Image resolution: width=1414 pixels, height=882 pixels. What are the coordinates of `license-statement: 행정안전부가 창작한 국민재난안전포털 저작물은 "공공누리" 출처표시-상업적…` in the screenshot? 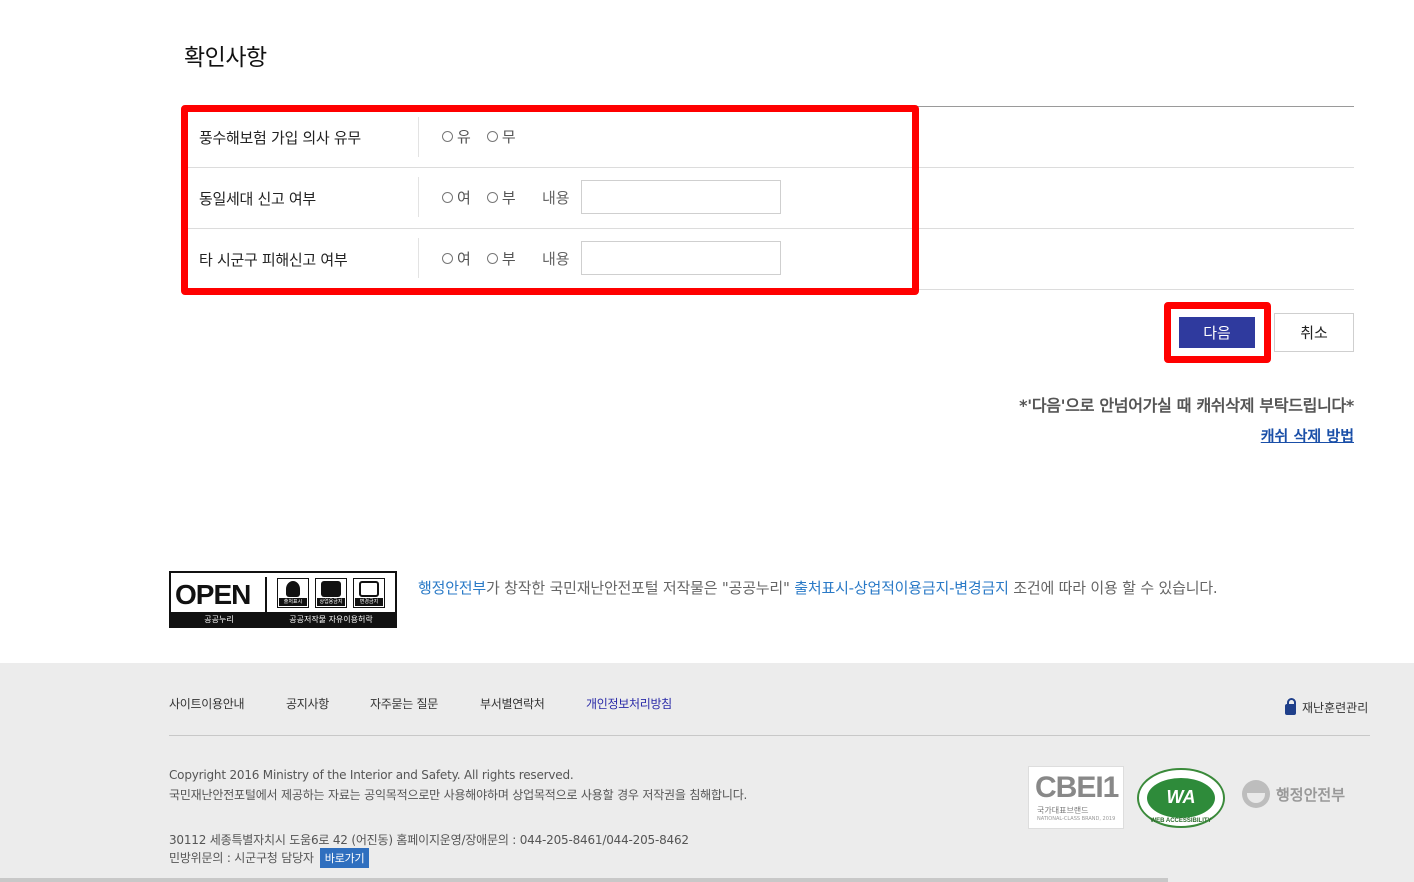 It's located at (818, 587).